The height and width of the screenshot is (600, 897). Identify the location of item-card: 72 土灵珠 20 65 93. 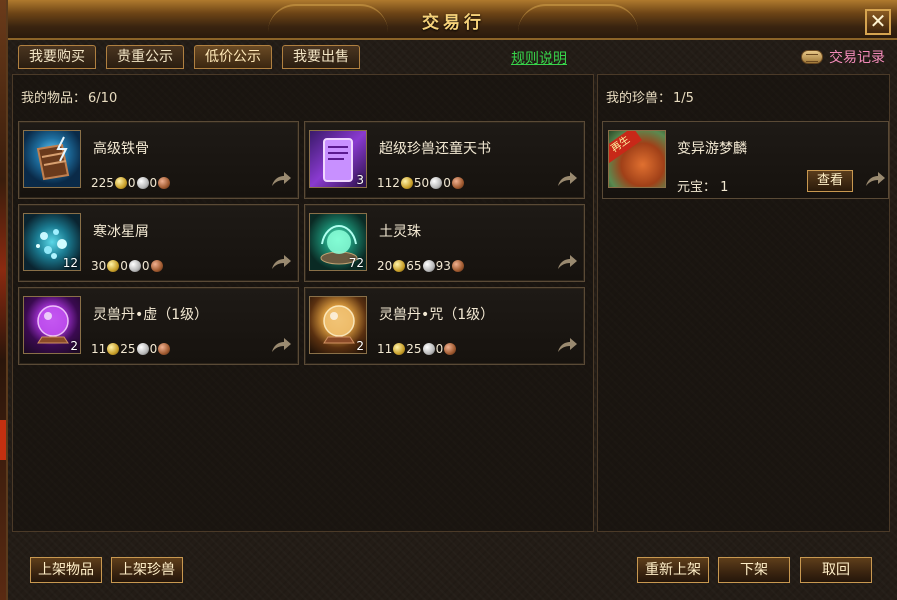
(444, 243).